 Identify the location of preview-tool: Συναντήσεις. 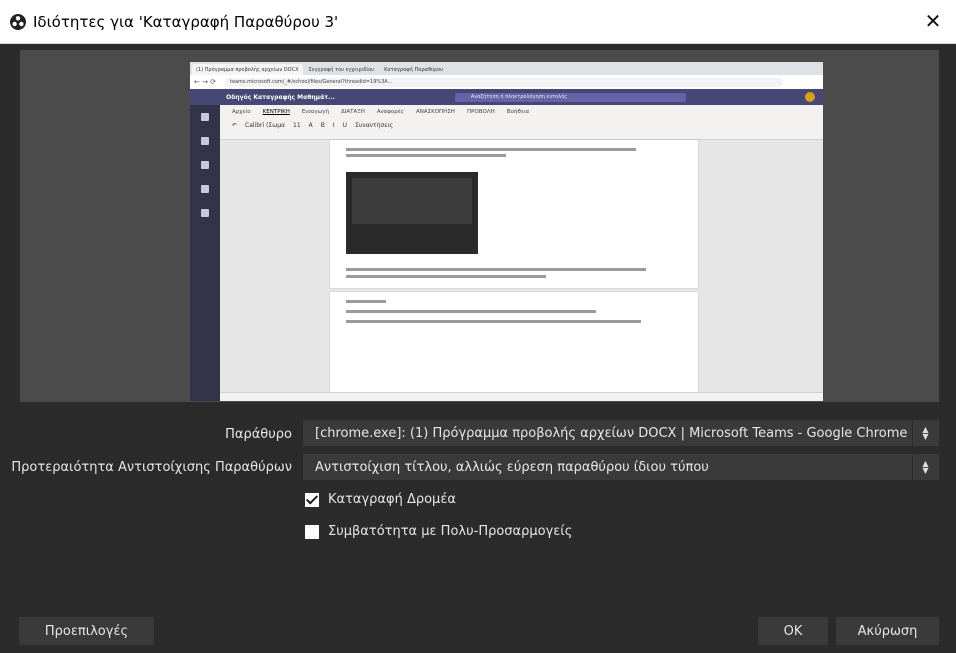
(374, 125).